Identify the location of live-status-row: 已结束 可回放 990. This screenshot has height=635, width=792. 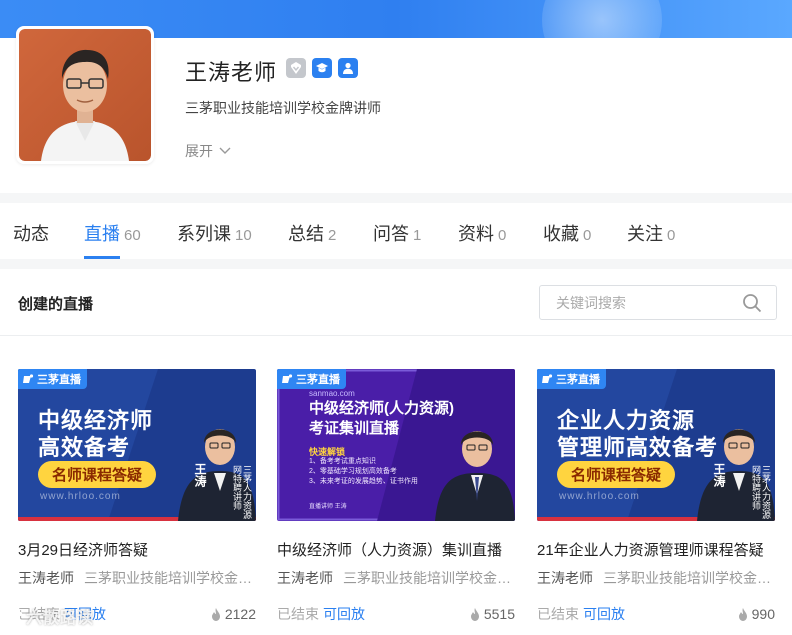
(656, 614).